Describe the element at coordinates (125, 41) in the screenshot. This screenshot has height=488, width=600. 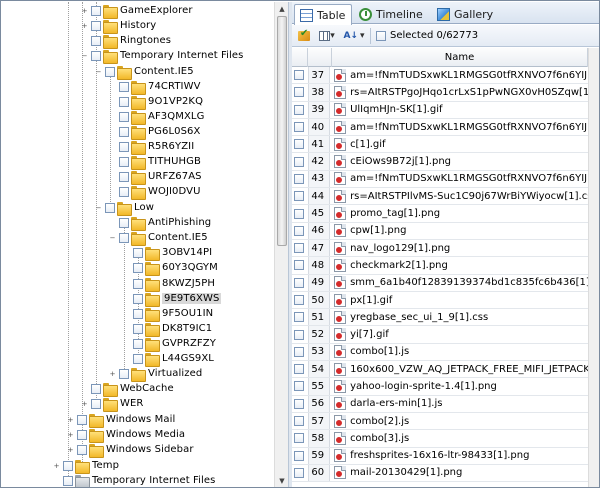
I see `tree-item: Ringtones` at that location.